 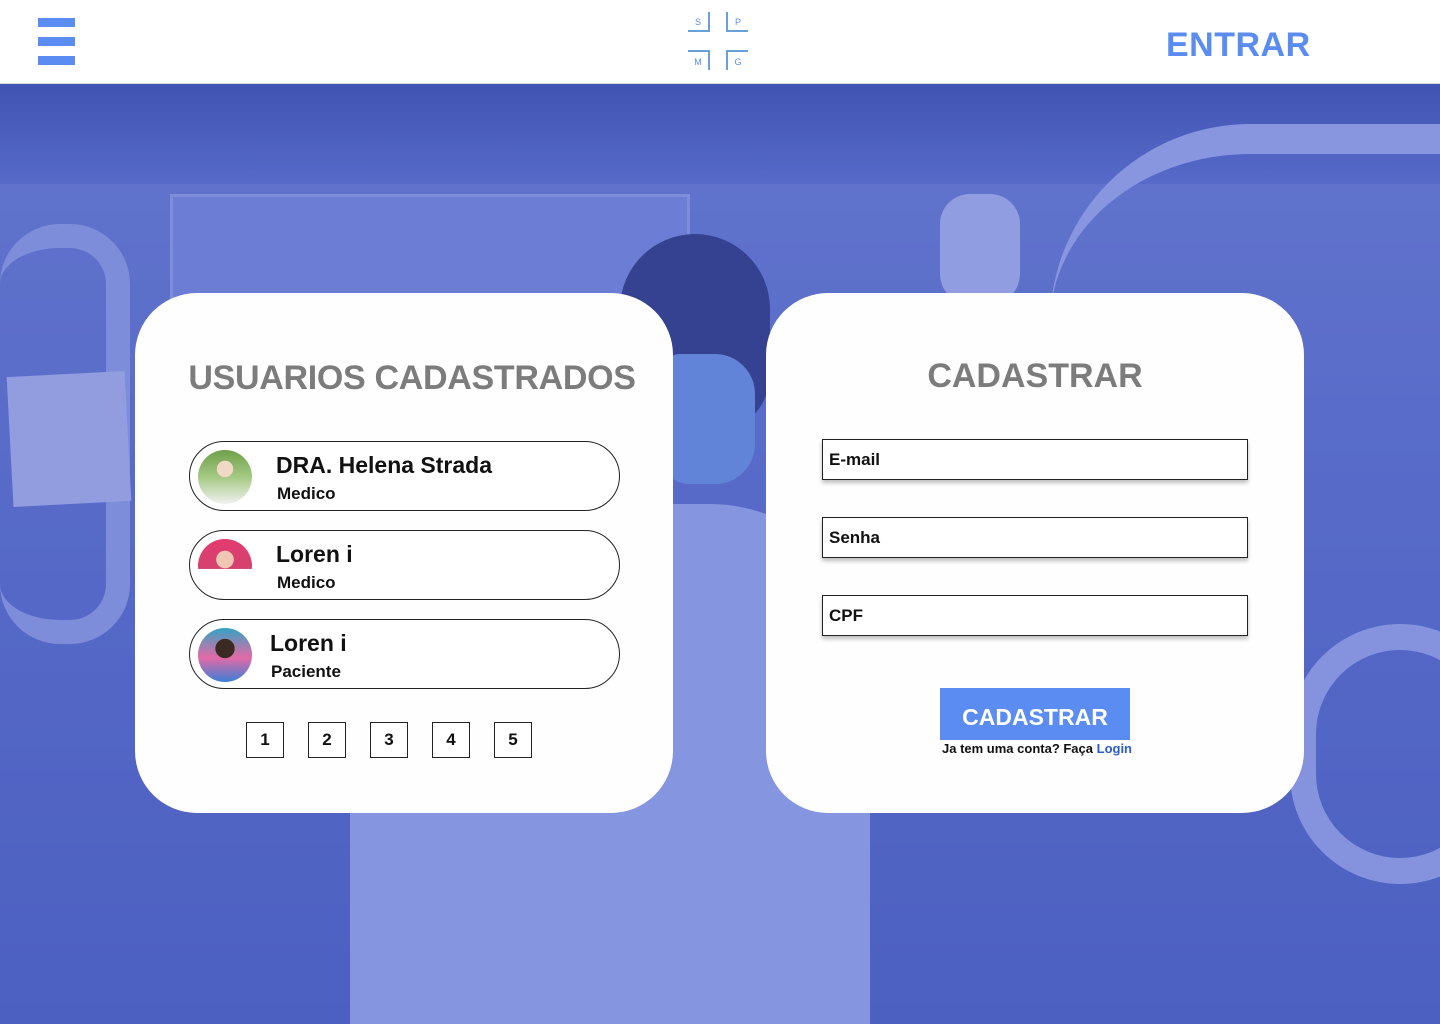 What do you see at coordinates (306, 671) in the screenshot?
I see `user-role: Paciente` at bounding box center [306, 671].